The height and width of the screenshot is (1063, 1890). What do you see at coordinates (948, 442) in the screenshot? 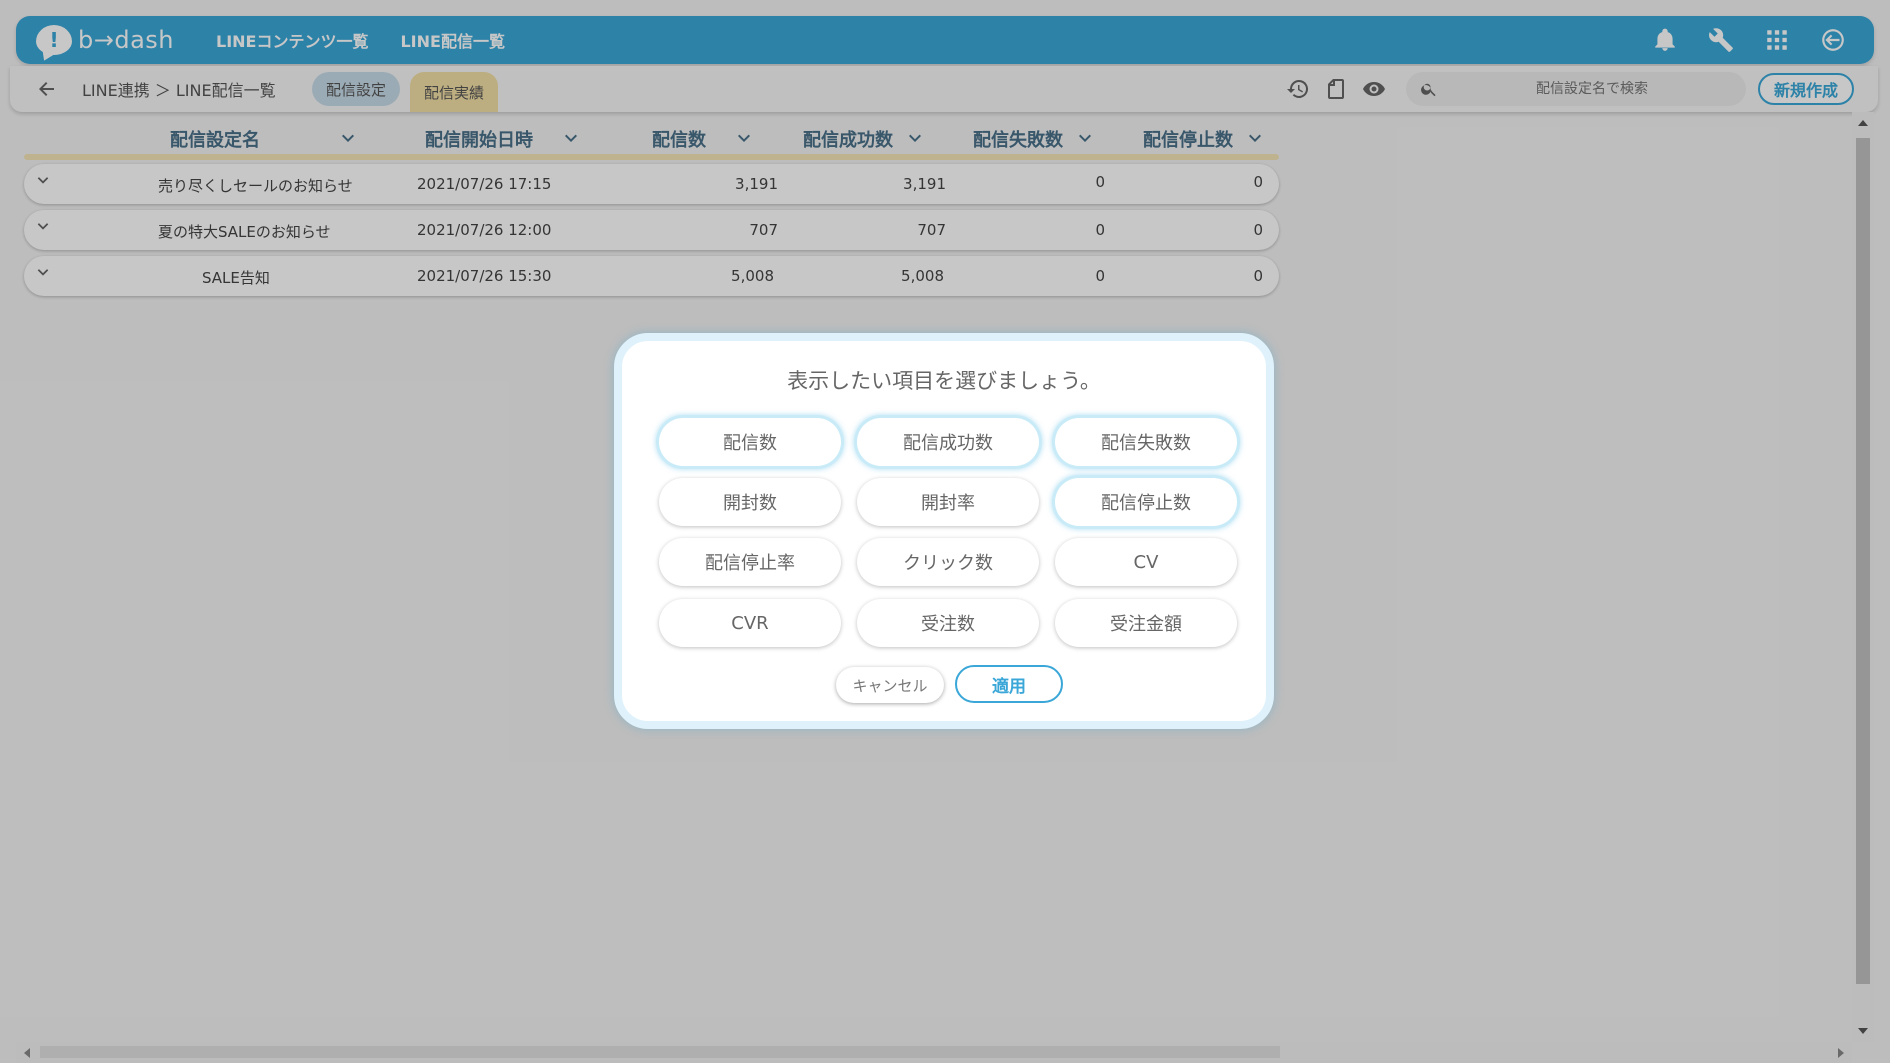
I see `option-success-count: 配信成功数` at bounding box center [948, 442].